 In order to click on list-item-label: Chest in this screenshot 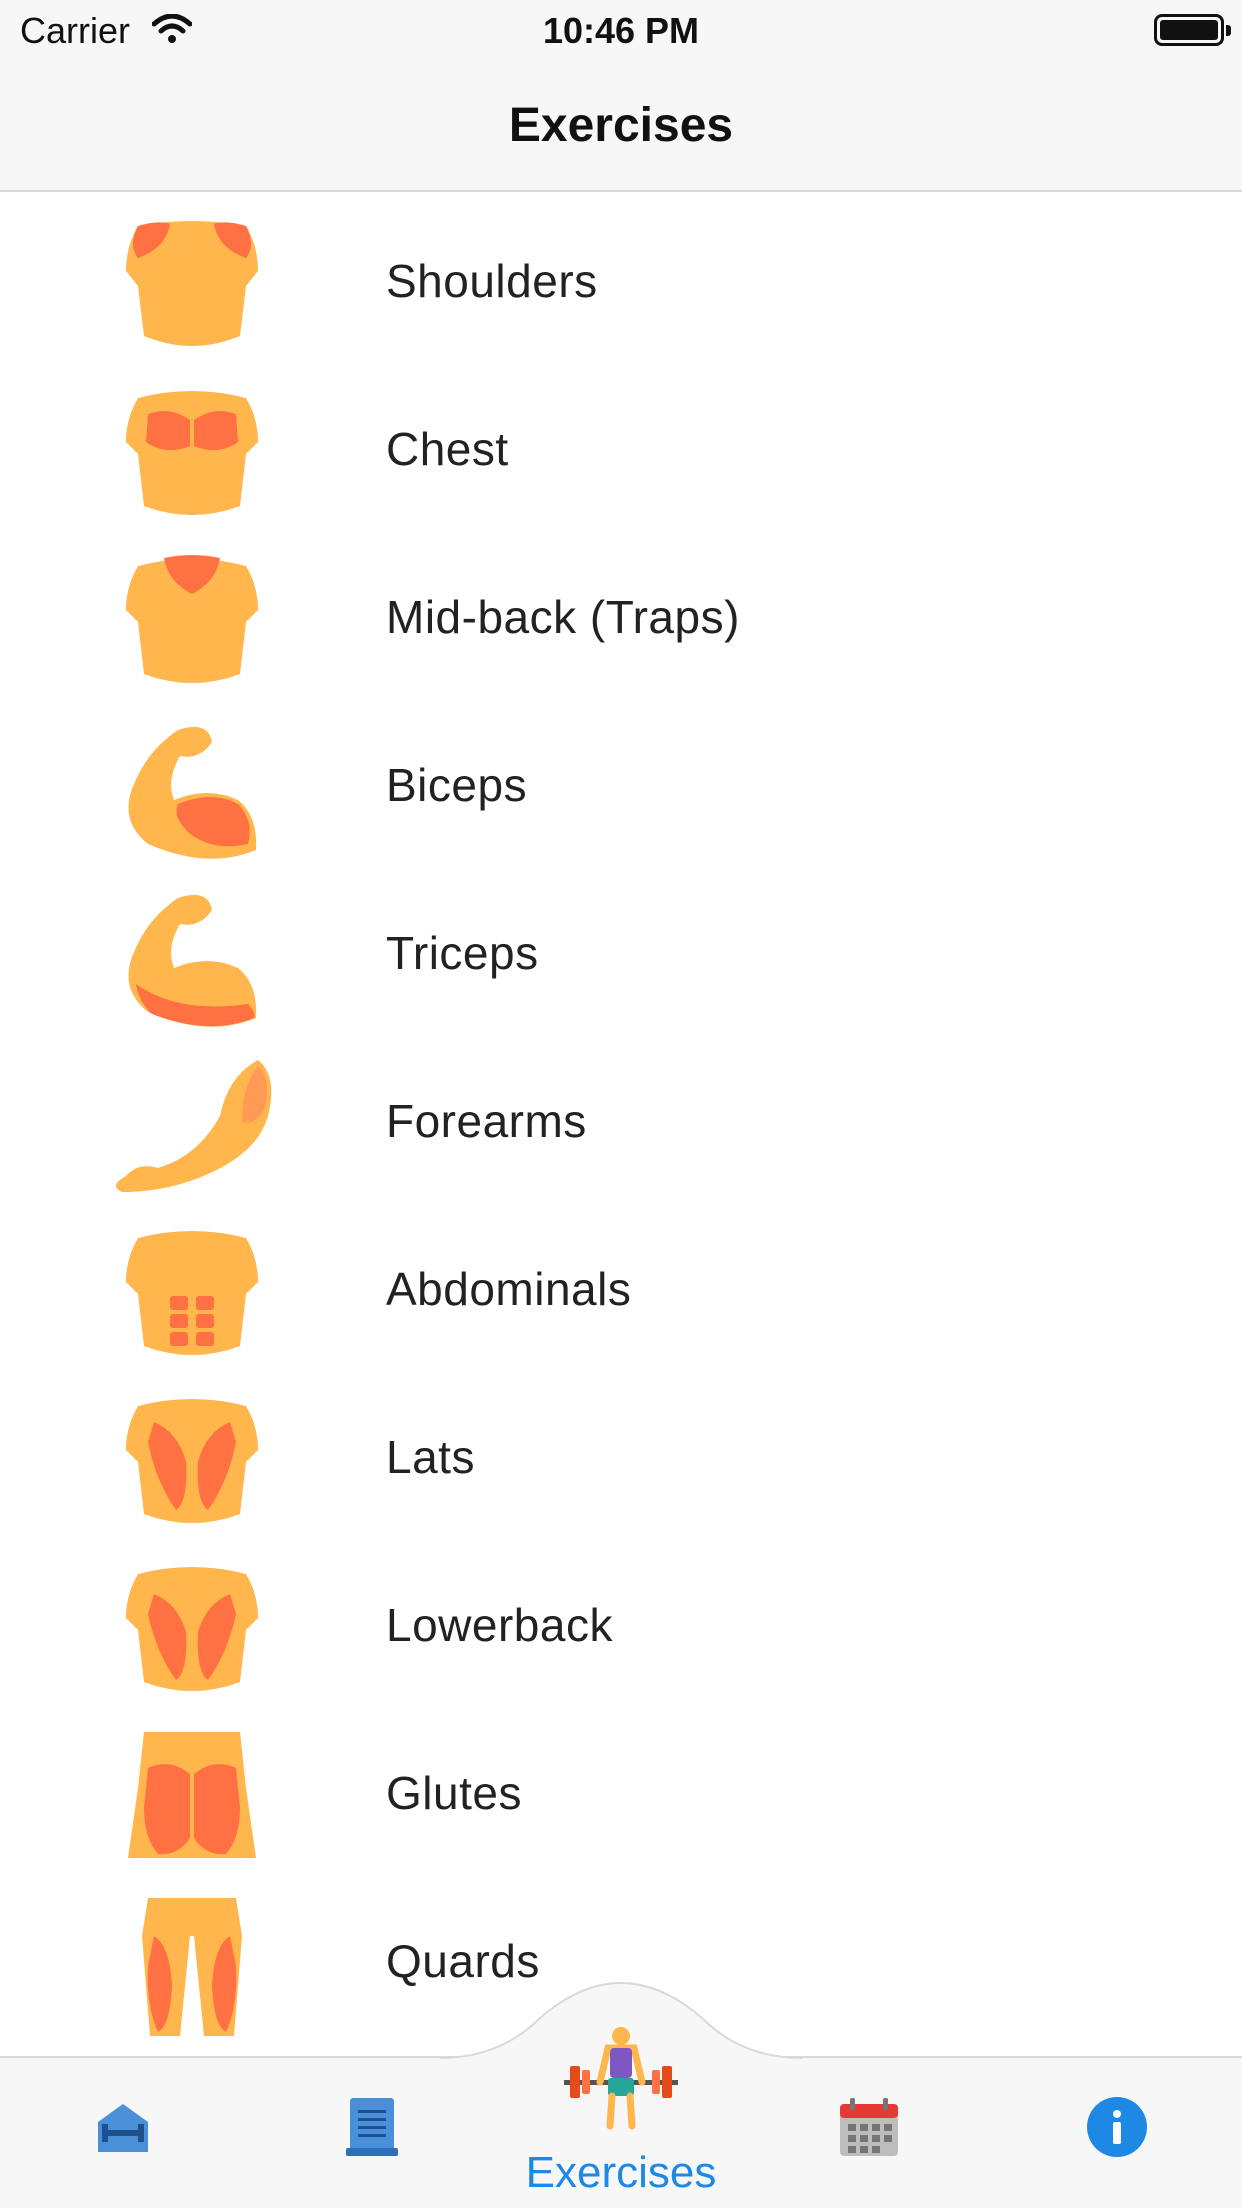, I will do `click(447, 449)`.